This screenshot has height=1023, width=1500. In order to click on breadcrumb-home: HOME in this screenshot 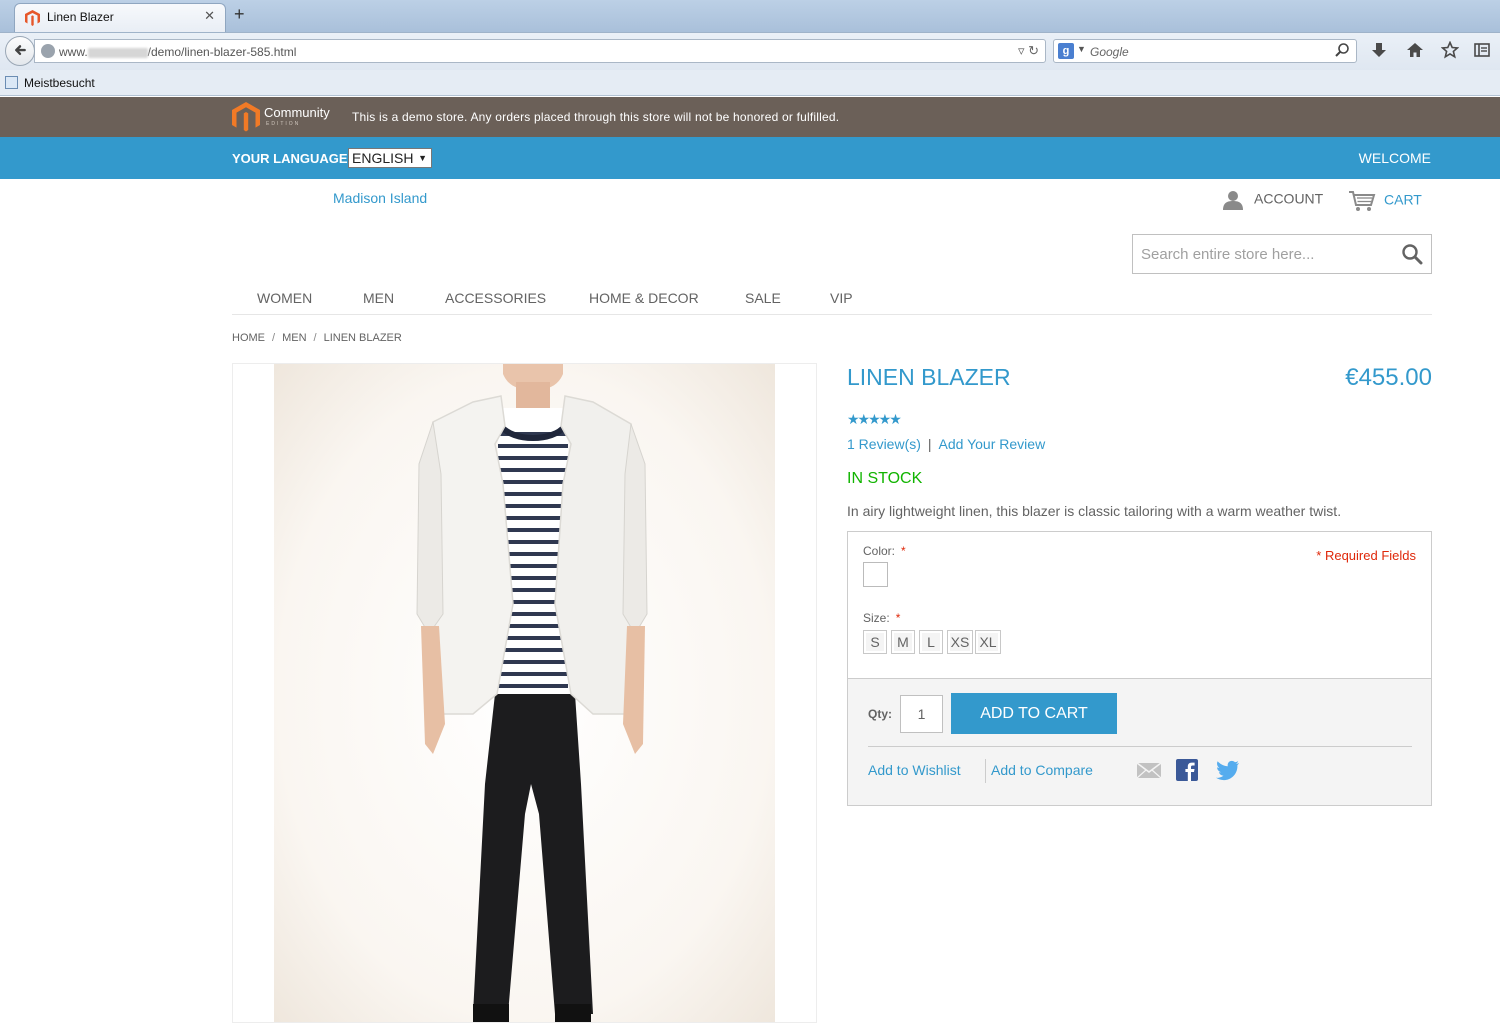, I will do `click(248, 338)`.